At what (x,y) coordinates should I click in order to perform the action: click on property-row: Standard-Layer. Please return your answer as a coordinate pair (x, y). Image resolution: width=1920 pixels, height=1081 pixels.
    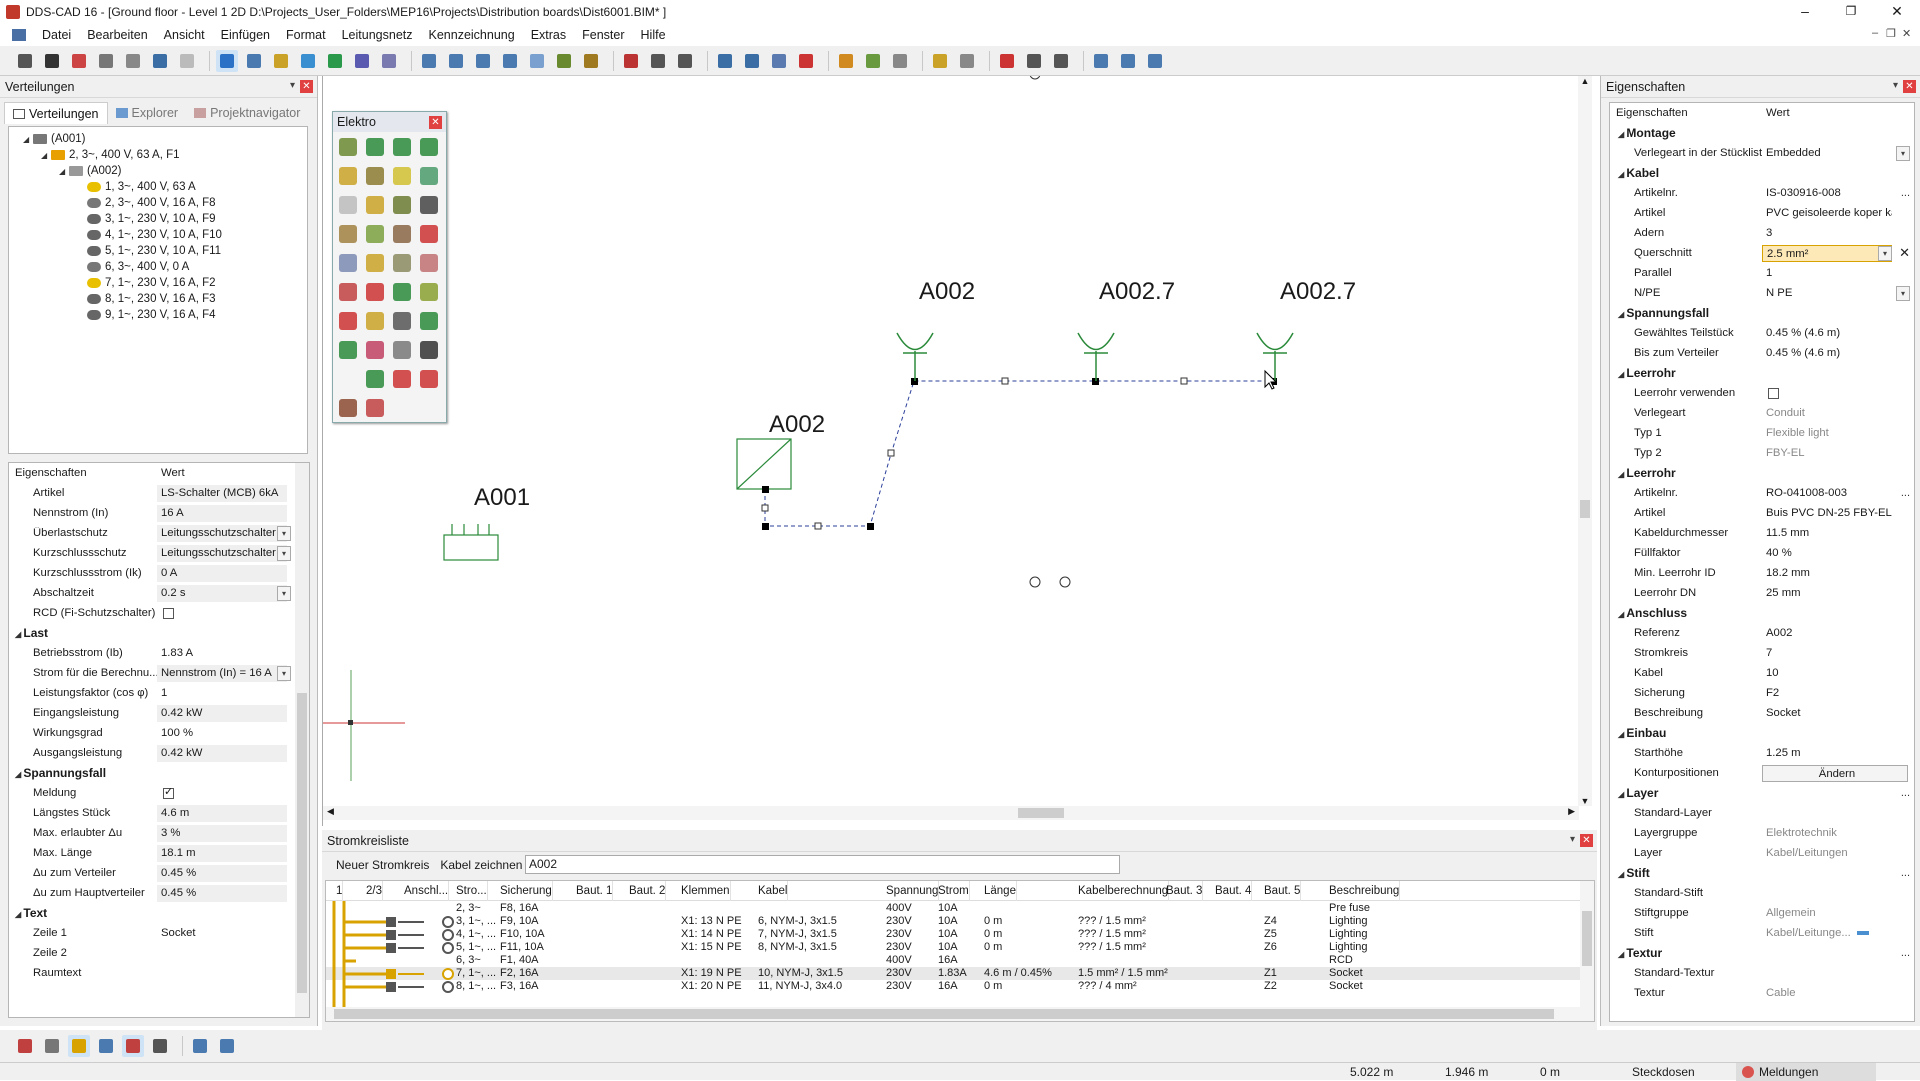
    Looking at the image, I should click on (1762, 813).